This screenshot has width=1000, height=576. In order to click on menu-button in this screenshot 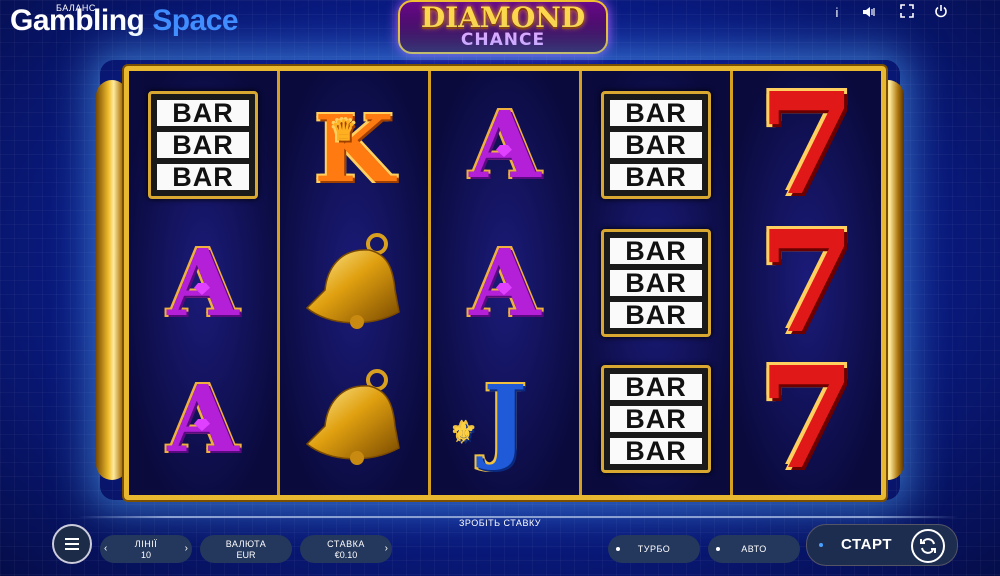, I will do `click(72, 544)`.